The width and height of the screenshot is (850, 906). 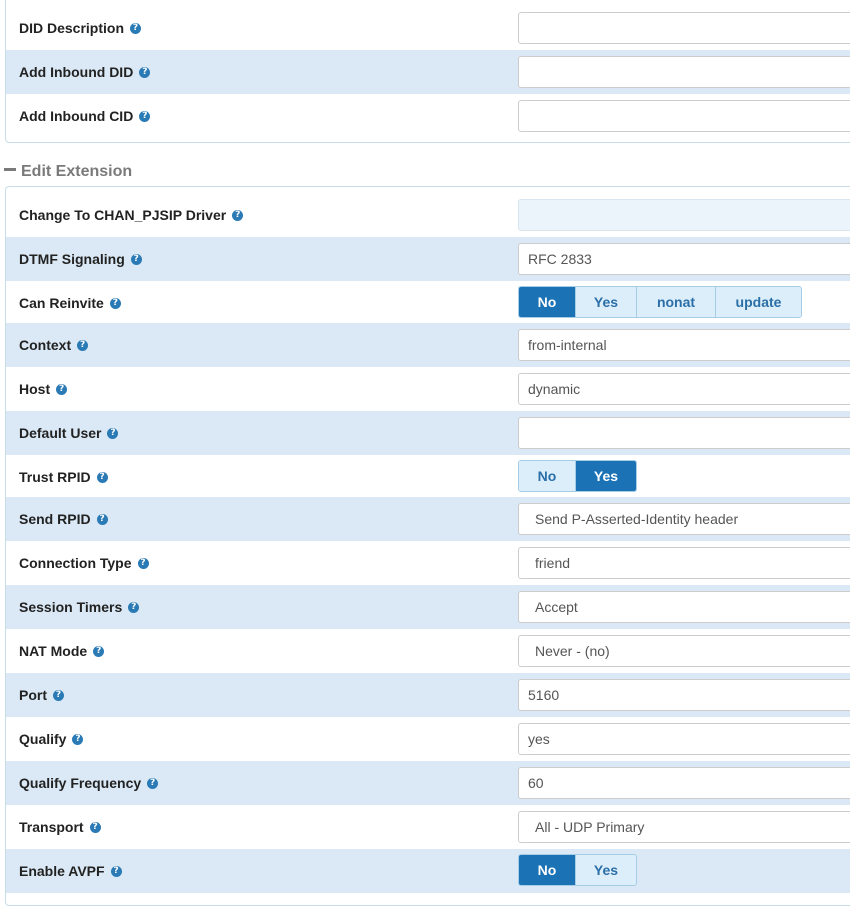 I want to click on qualify-row: Qualify? yes, so click(x=428, y=739).